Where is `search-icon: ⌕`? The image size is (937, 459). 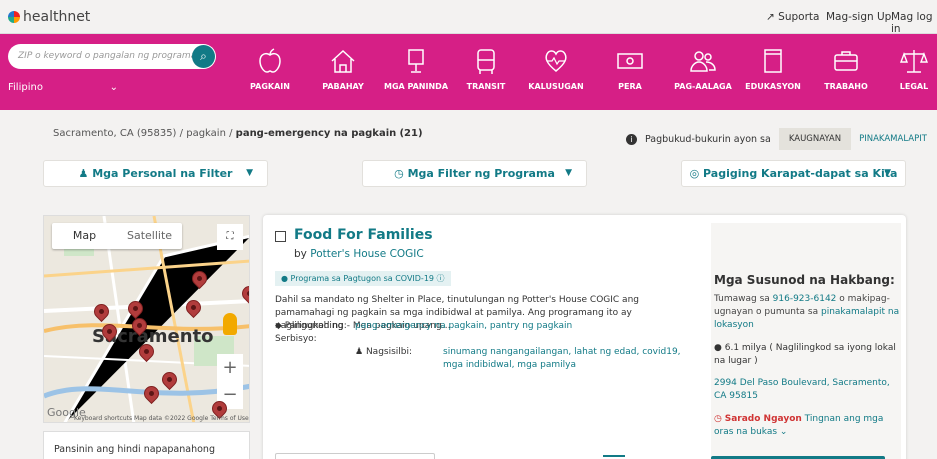
search-icon: ⌕ is located at coordinates (203, 56).